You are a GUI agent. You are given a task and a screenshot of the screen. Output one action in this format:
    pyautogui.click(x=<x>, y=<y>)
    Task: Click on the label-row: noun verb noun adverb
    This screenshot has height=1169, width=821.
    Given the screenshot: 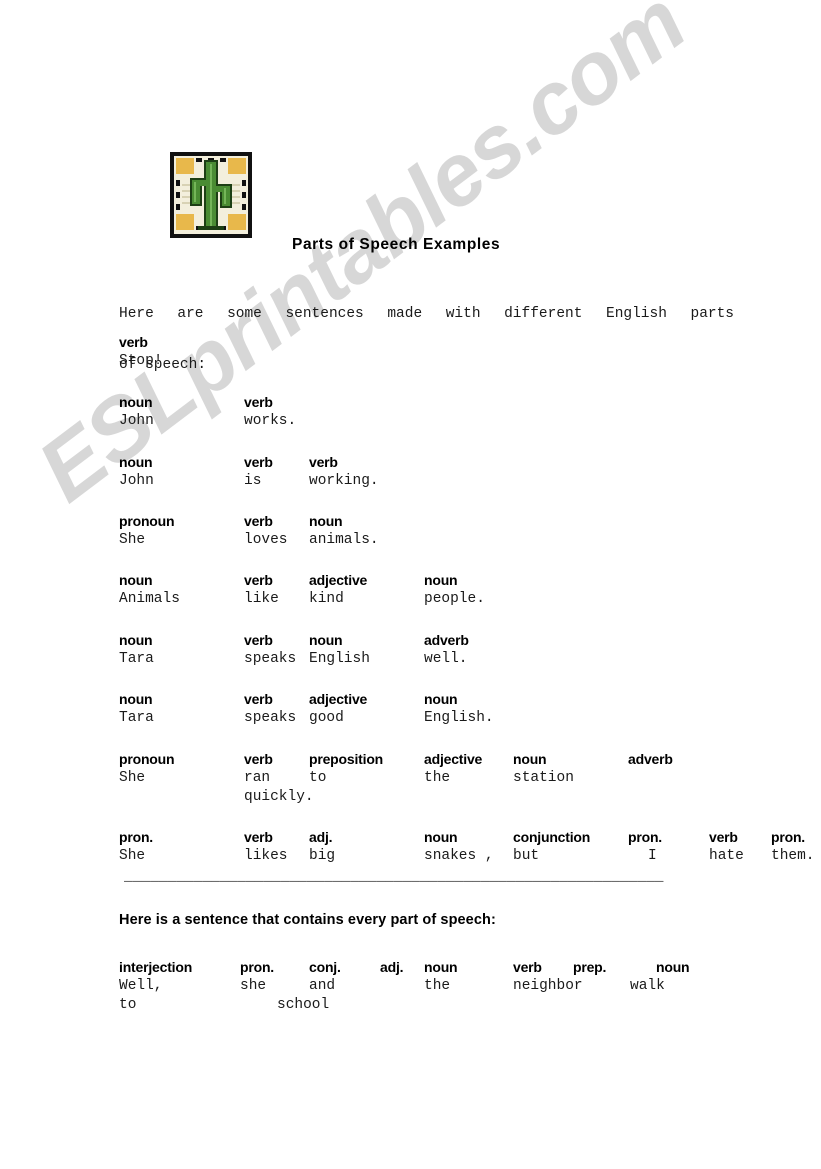 What is the action you would take?
    pyautogui.click(x=410, y=641)
    